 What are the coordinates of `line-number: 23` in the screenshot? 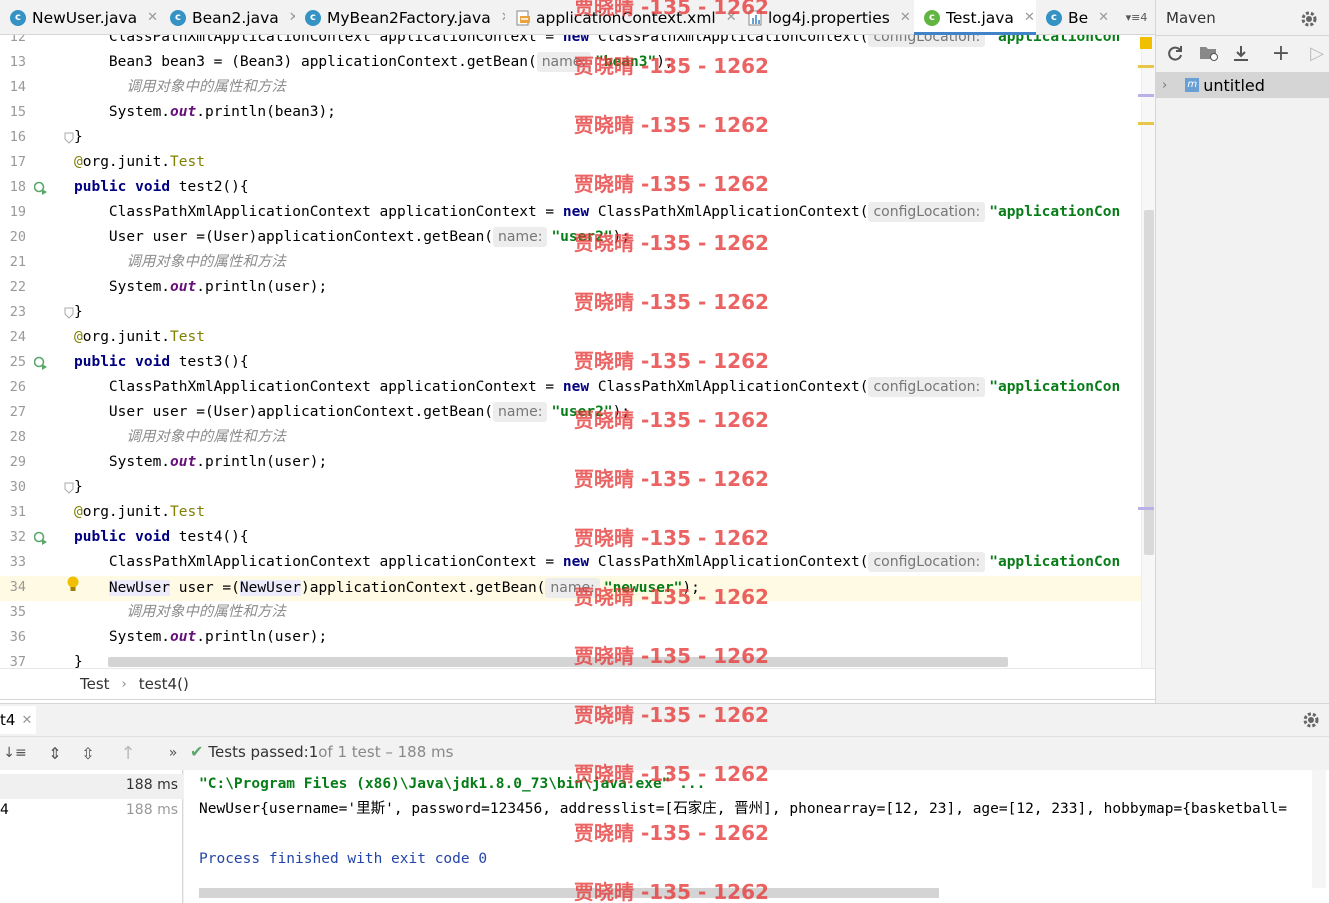 It's located at (17, 312).